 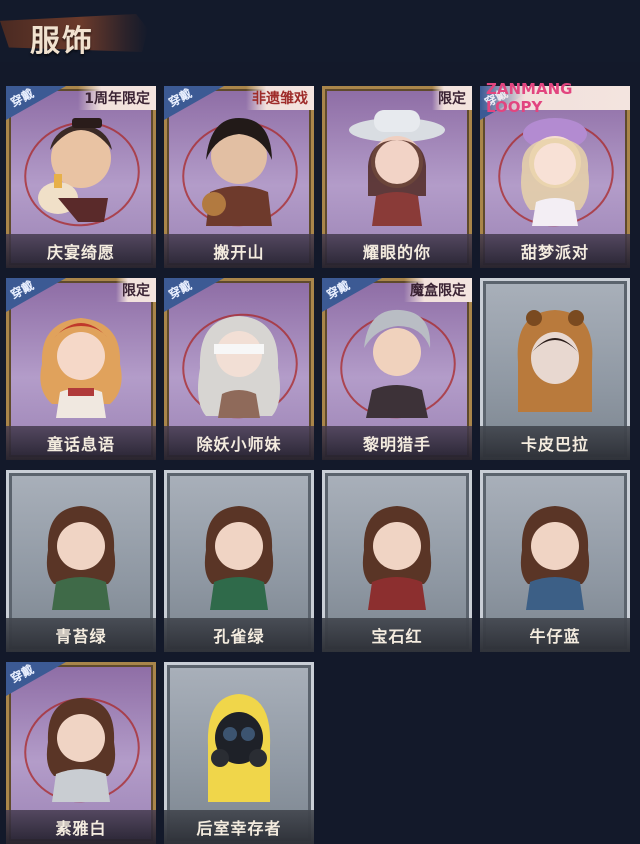 I want to click on header: 服饰, so click(x=320, y=31).